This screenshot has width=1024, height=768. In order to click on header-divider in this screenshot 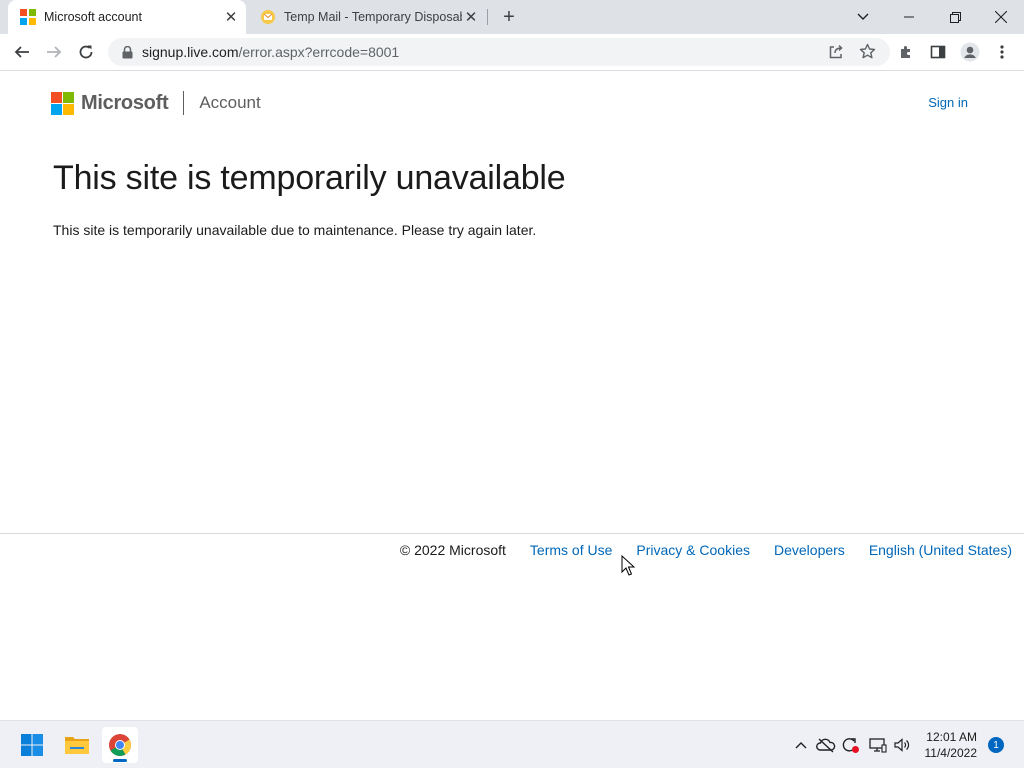, I will do `click(184, 103)`.